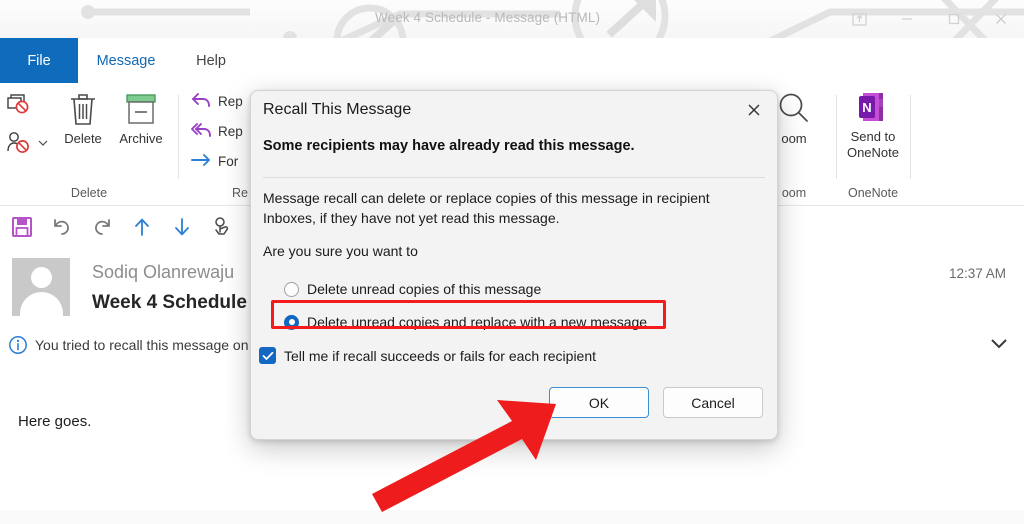  I want to click on message-body-text: Here goes., so click(55, 421).